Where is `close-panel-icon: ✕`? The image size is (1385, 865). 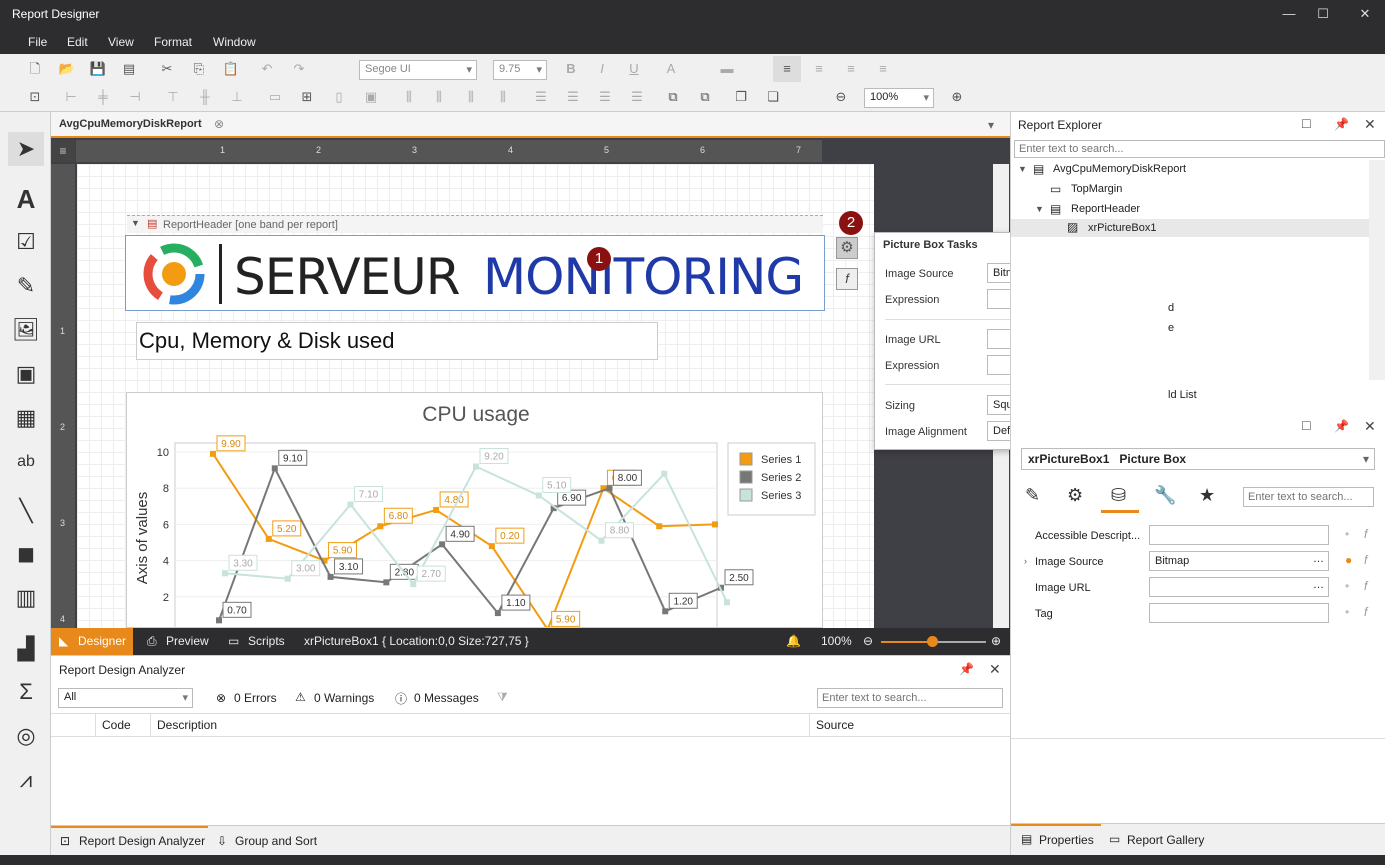
close-panel-icon: ✕ is located at coordinates (995, 669).